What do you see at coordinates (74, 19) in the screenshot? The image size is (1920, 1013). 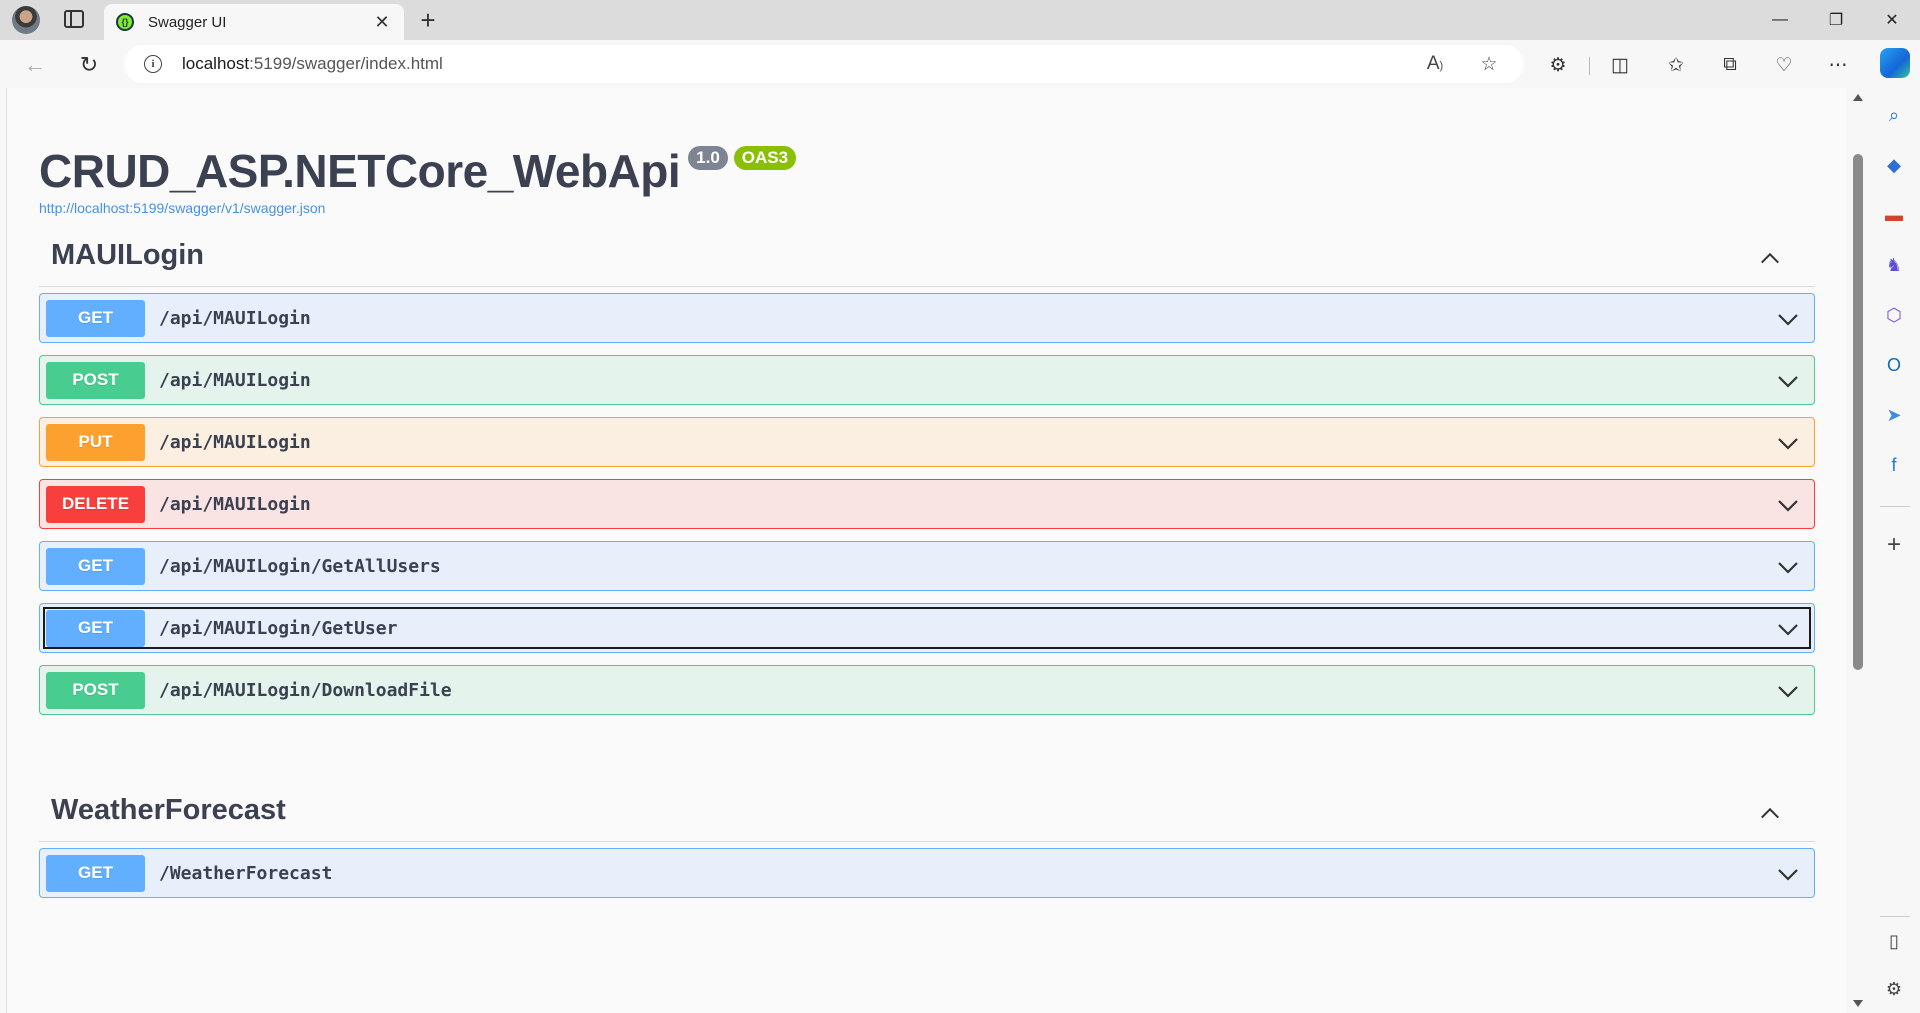 I see `tab-actions-icon` at bounding box center [74, 19].